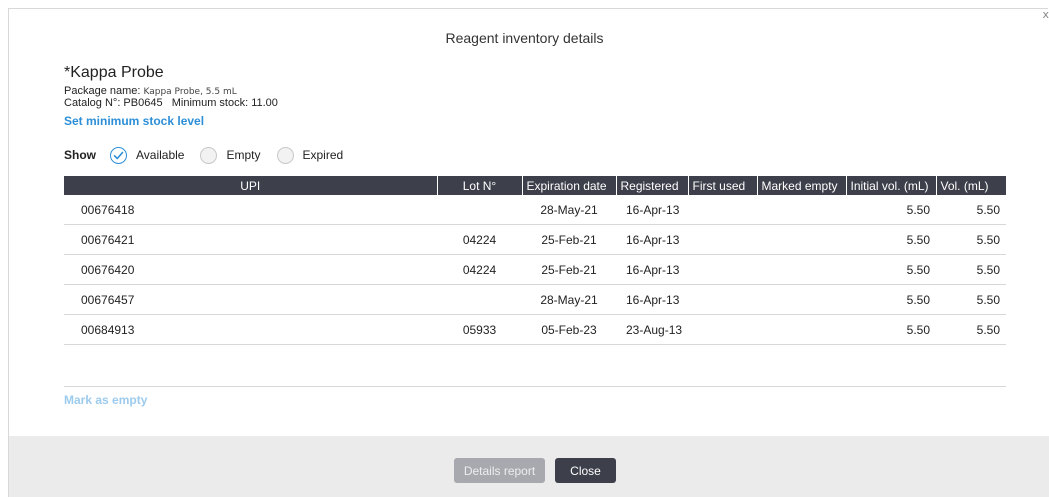  I want to click on filter-available-label: Available, so click(160, 155).